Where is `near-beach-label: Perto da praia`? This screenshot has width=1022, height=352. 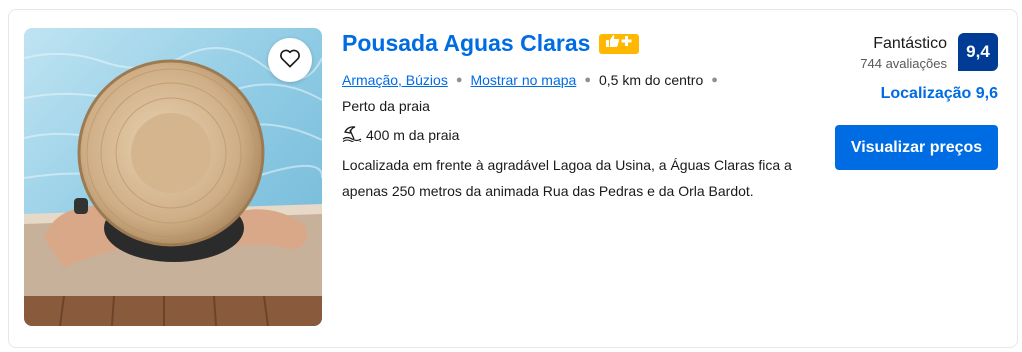
near-beach-label: Perto da praia is located at coordinates (386, 106).